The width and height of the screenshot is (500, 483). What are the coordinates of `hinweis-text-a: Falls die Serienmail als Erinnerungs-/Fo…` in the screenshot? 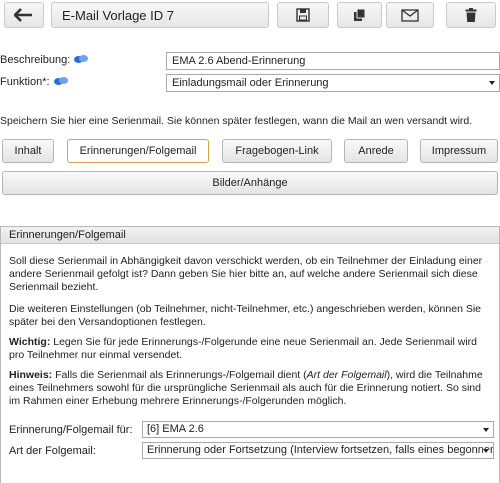 It's located at (179, 375).